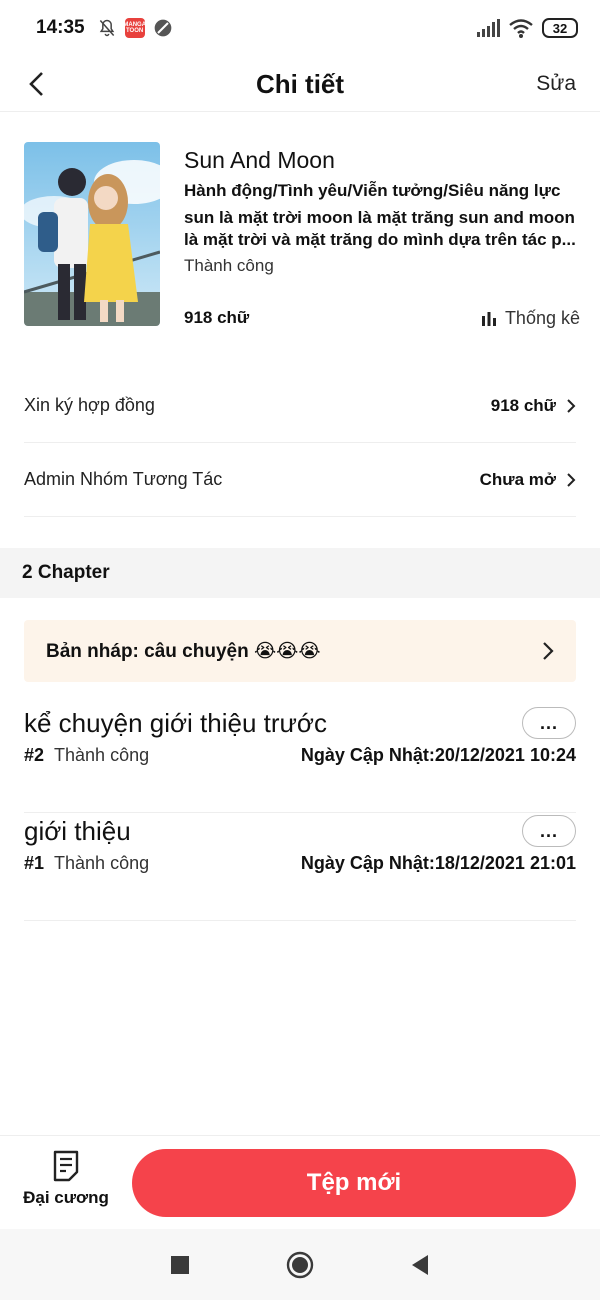 This screenshot has height=1300, width=600. What do you see at coordinates (300, 480) in the screenshot?
I see `admin-group-row: Admin Nhóm Tương Tác Chưa mở` at bounding box center [300, 480].